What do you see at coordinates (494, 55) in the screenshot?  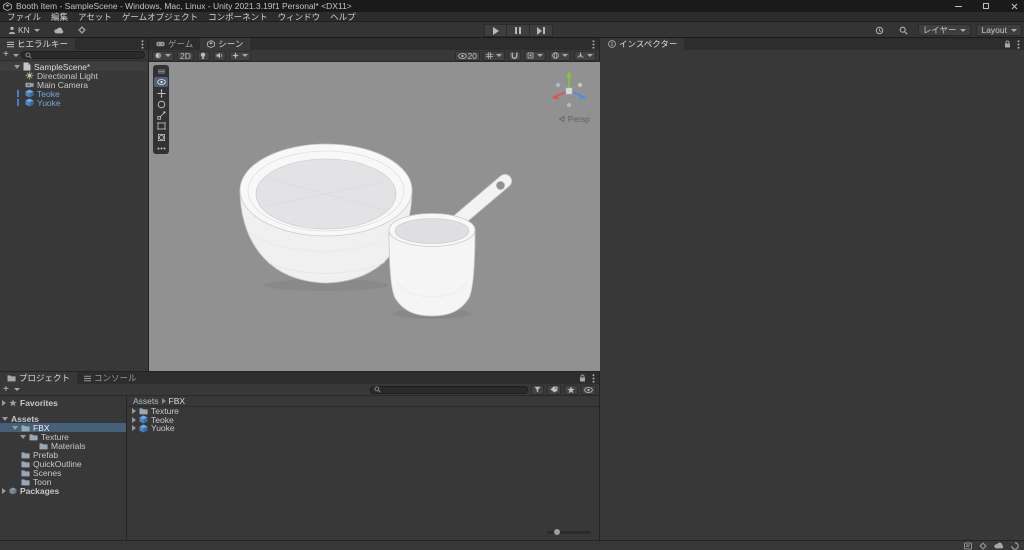 I see `grid-visibility-dropdown` at bounding box center [494, 55].